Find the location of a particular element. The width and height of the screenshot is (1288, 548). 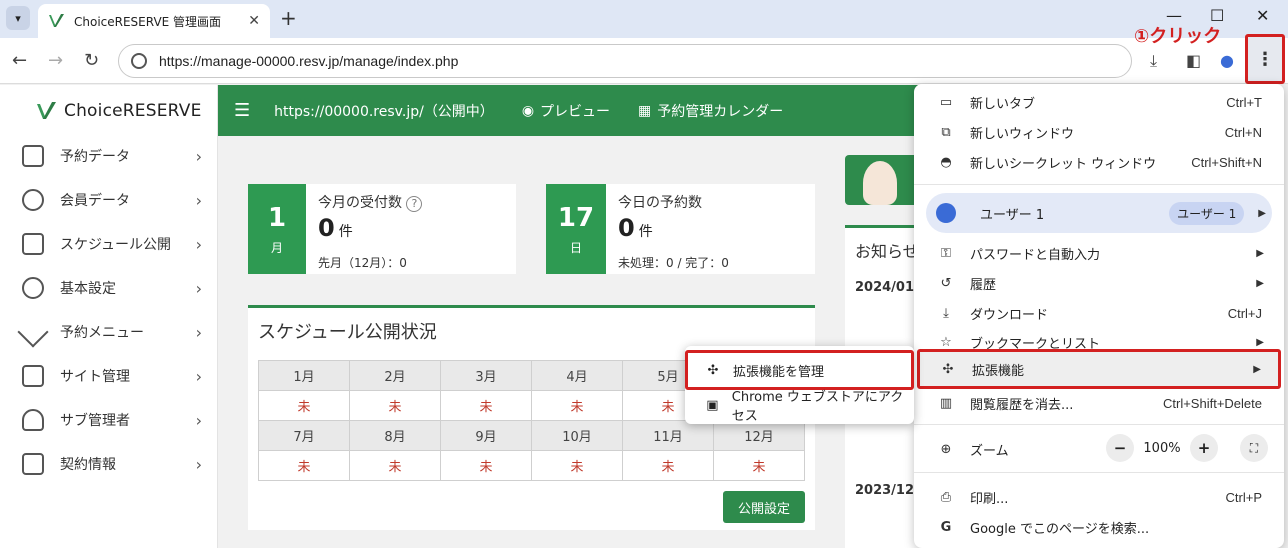

zoom-controls: − 100% + ⛶ is located at coordinates (1187, 448).